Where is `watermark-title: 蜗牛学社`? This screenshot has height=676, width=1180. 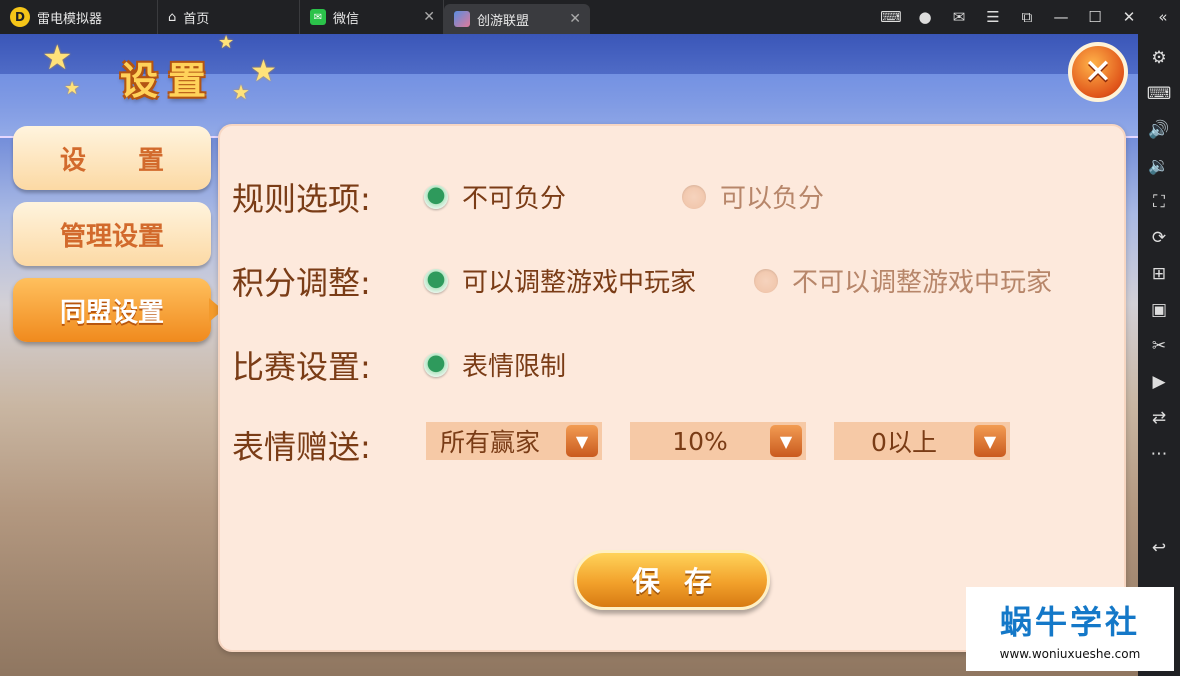
watermark-title: 蜗牛学社 is located at coordinates (1069, 622).